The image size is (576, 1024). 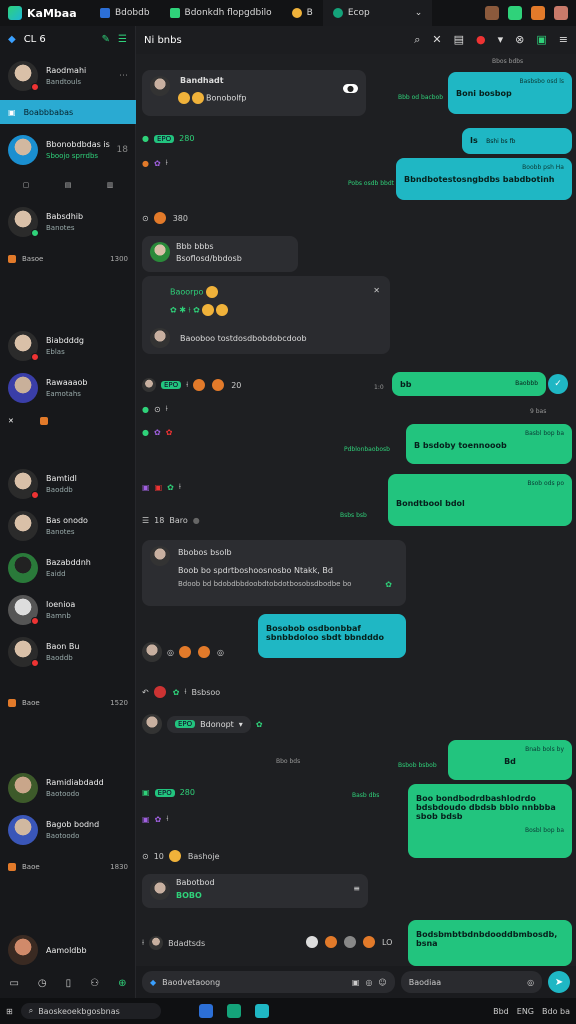 What do you see at coordinates (376, 290) in the screenshot?
I see `close-icon: ✕` at bounding box center [376, 290].